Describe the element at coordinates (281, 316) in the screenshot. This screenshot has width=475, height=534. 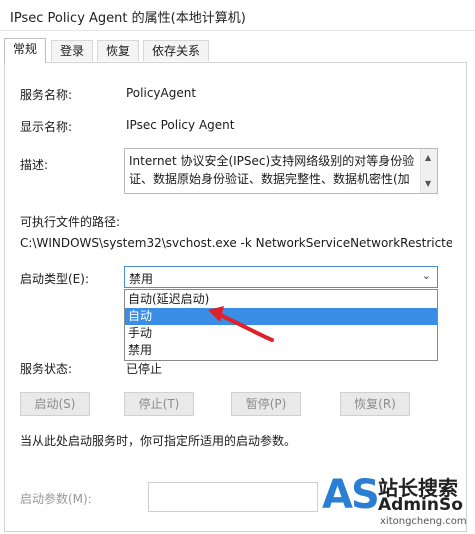
I see `option-auto: 自动` at that location.